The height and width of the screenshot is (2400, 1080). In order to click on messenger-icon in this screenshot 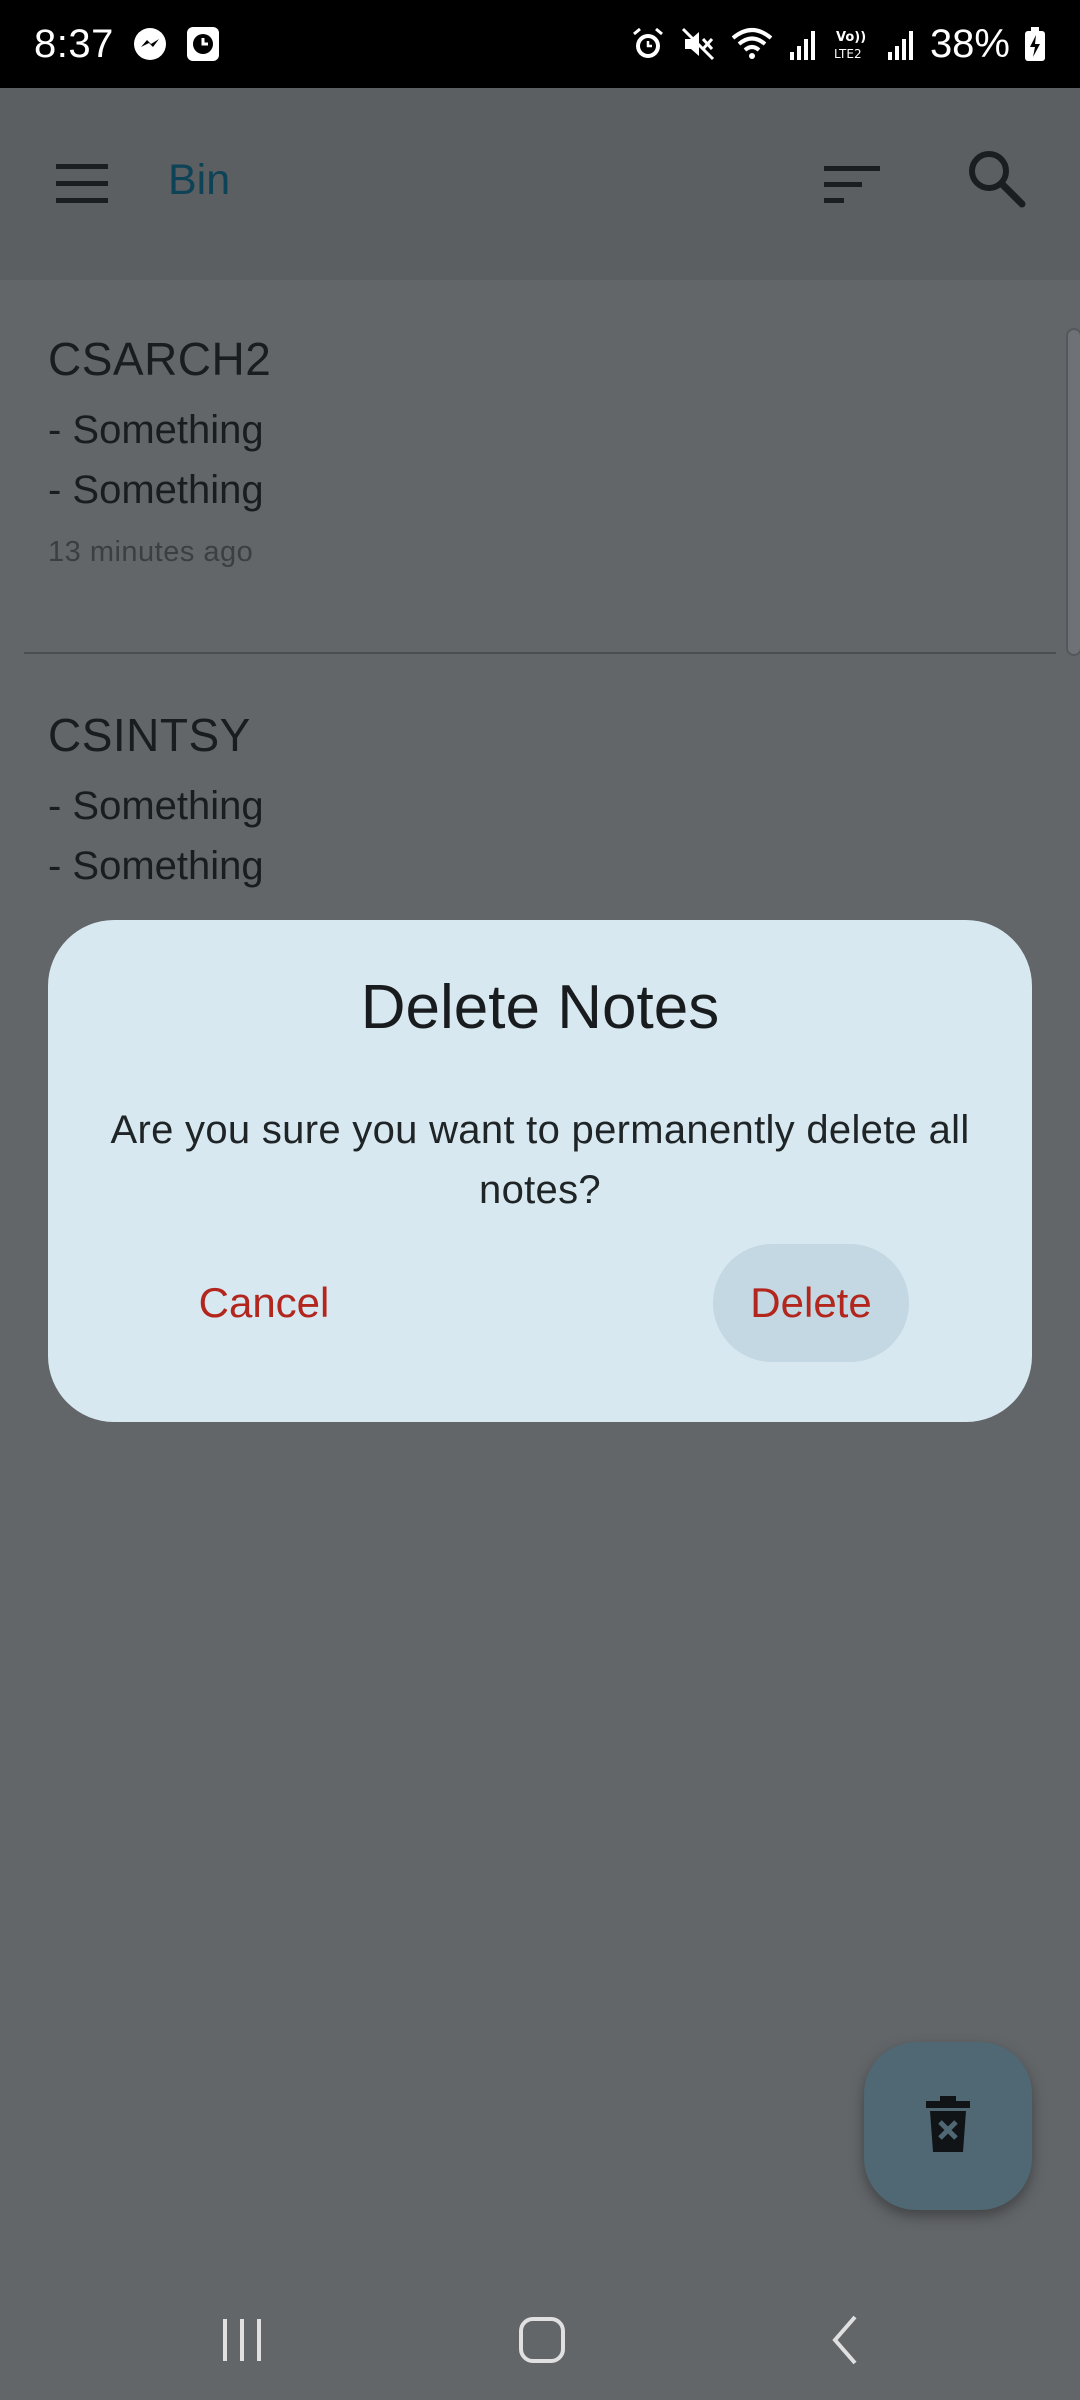, I will do `click(150, 44)`.